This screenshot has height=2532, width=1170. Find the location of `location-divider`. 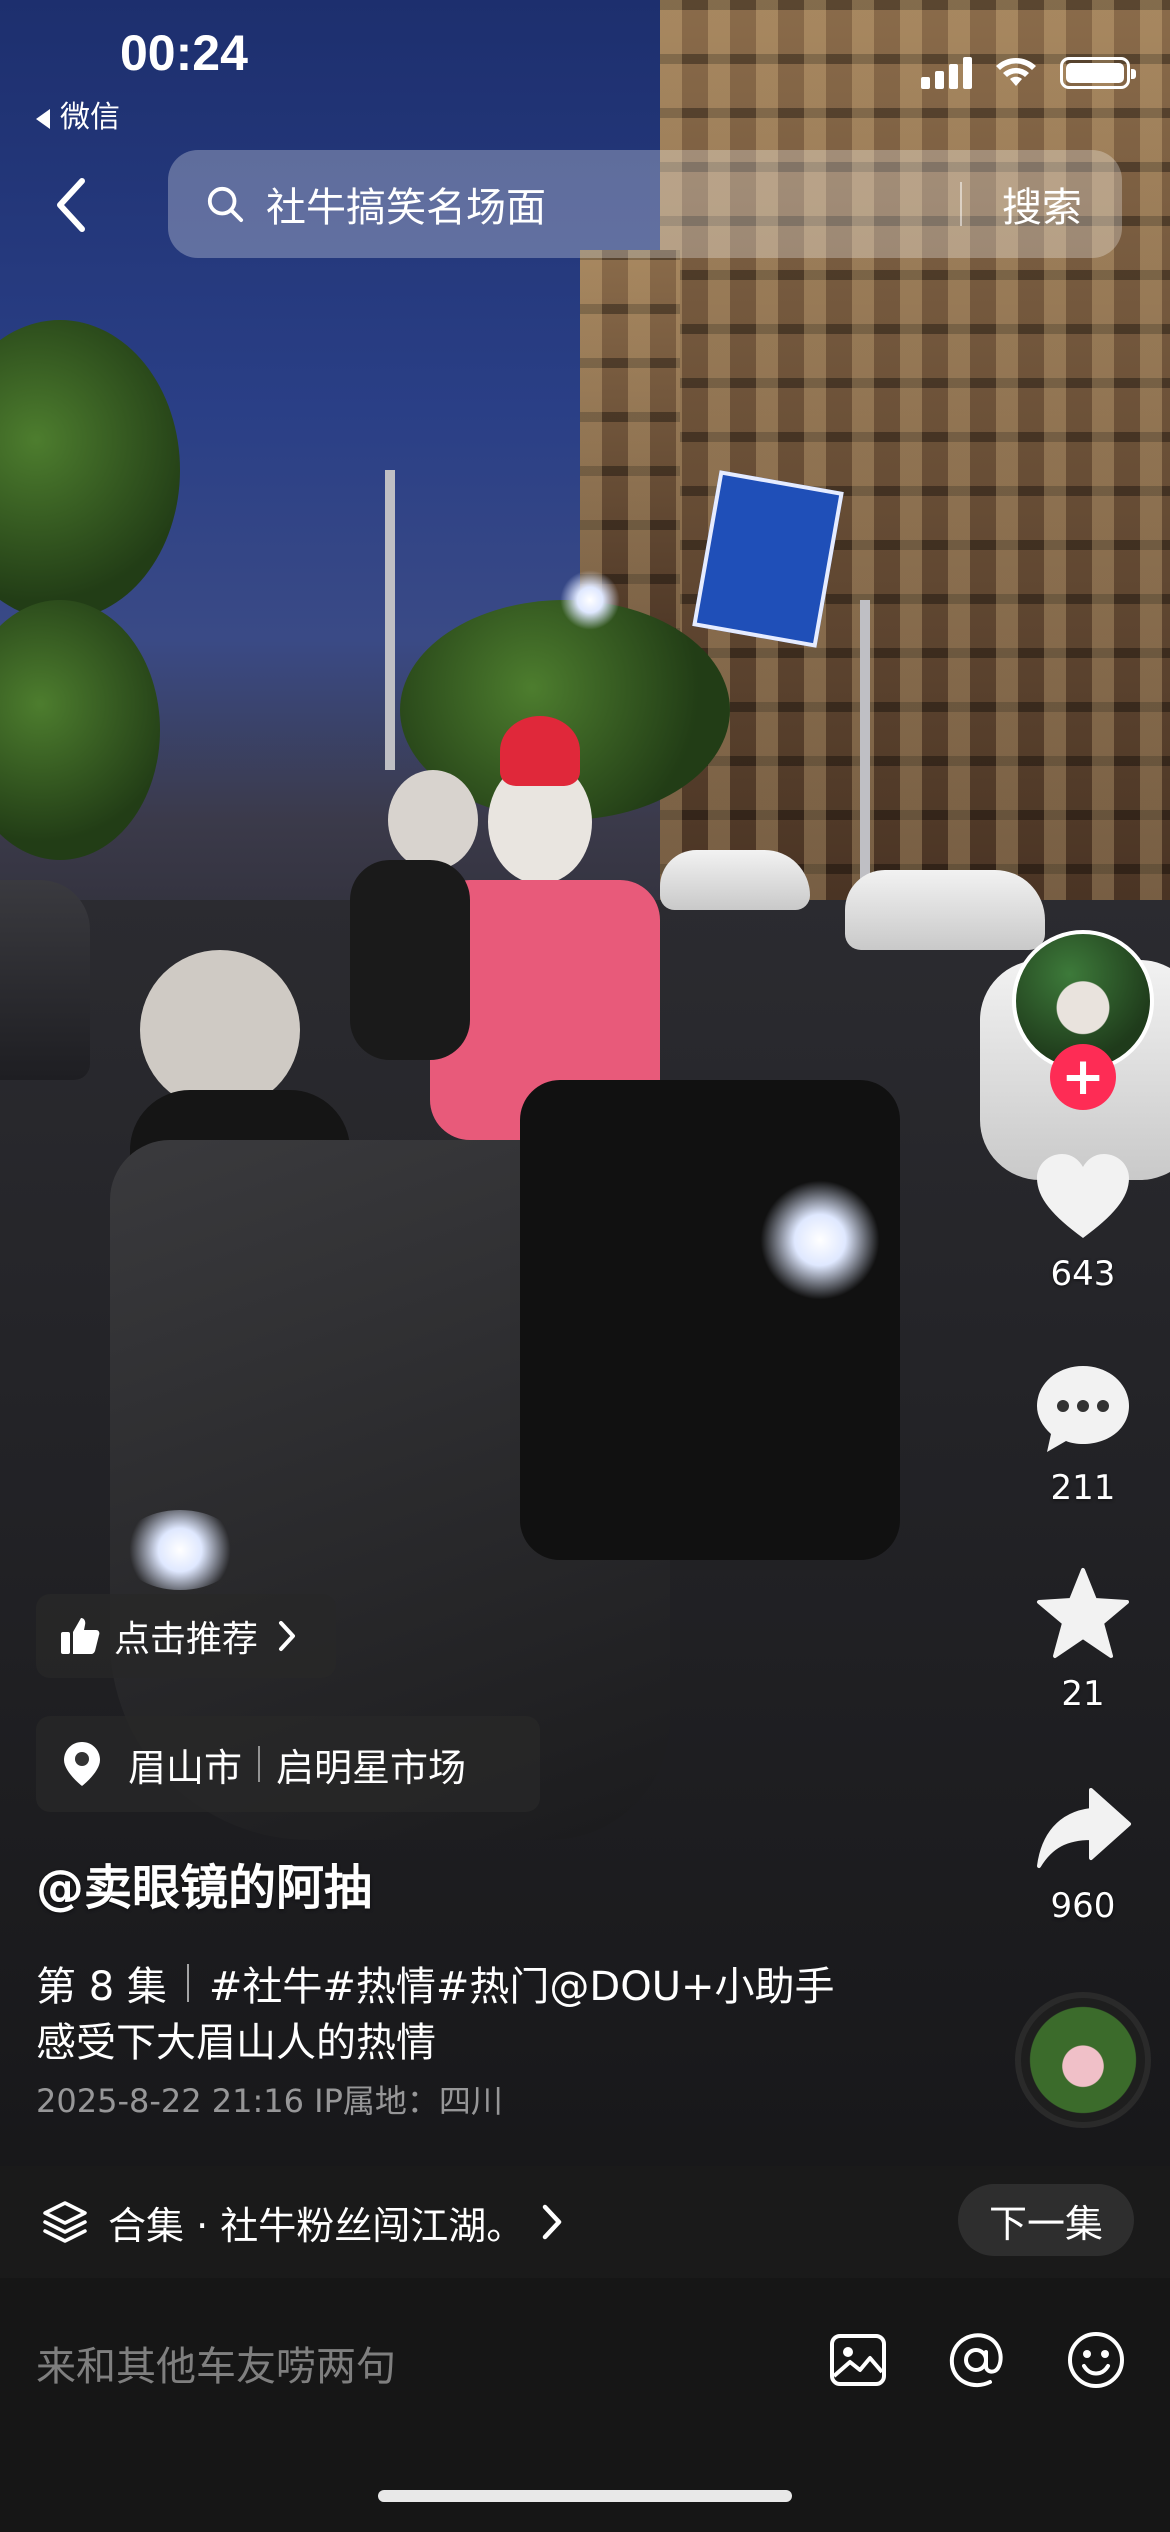

location-divider is located at coordinates (259, 1764).